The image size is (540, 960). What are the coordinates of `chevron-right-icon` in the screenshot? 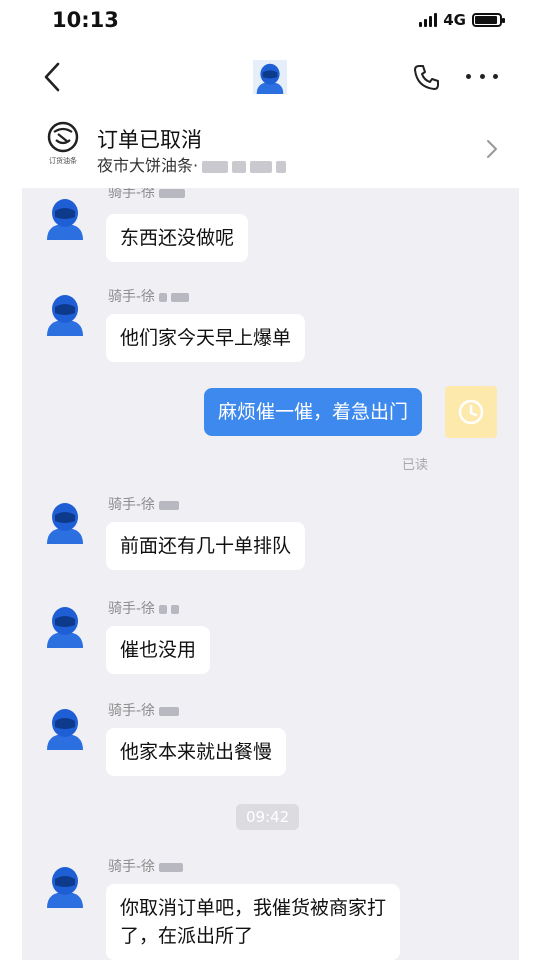 It's located at (492, 149).